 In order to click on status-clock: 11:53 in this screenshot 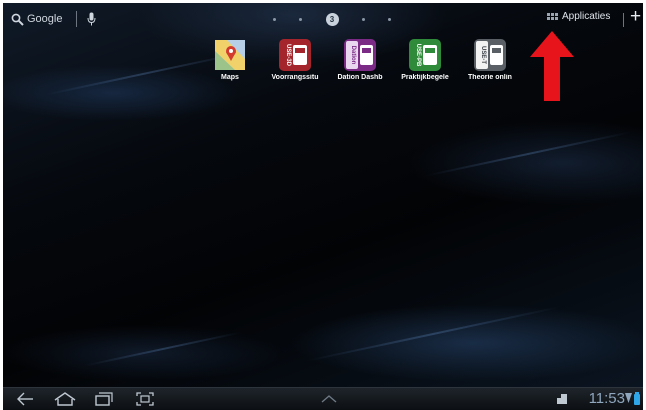, I will do `click(607, 398)`.